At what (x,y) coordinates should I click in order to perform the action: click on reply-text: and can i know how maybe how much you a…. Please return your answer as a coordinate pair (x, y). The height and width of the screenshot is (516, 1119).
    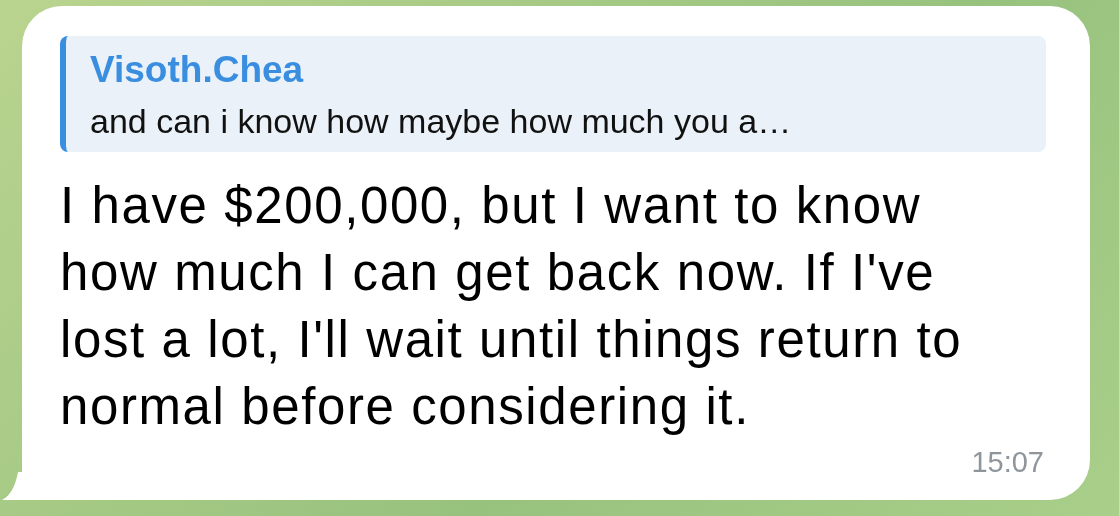
    Looking at the image, I should click on (441, 121).